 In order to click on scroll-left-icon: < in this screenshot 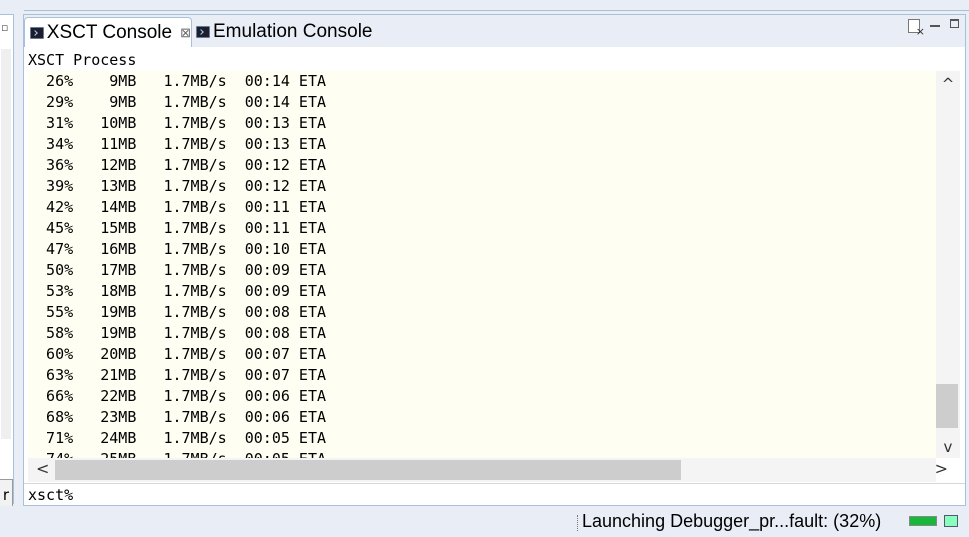, I will do `click(42, 468)`.